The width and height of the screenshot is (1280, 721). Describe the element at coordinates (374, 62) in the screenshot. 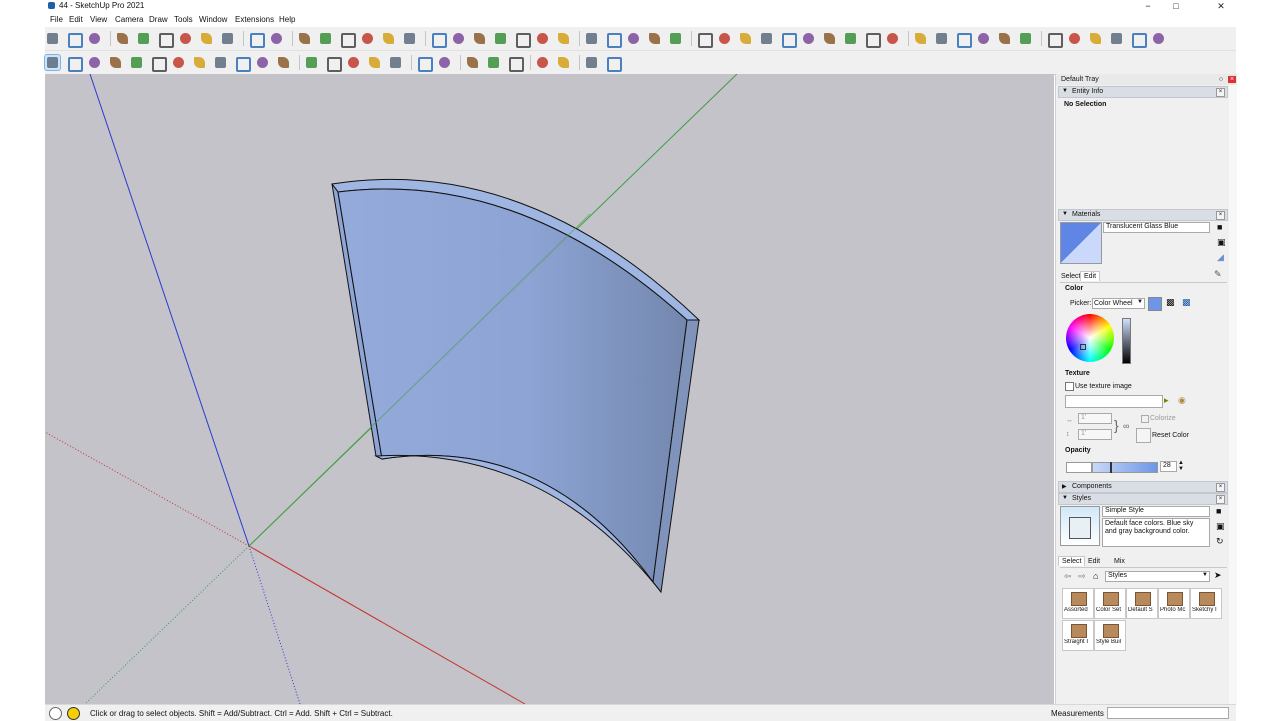

I see `zoom-extents-icon` at that location.